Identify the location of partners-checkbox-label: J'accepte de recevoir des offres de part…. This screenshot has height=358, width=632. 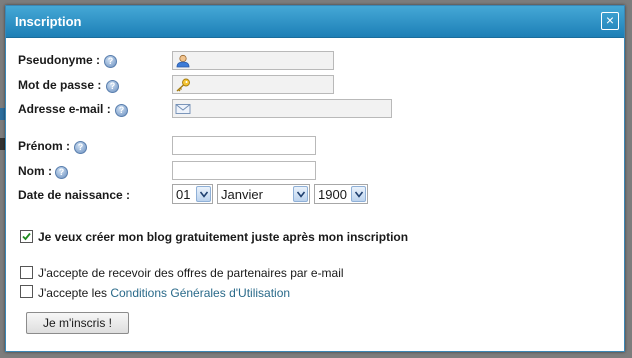
(191, 273).